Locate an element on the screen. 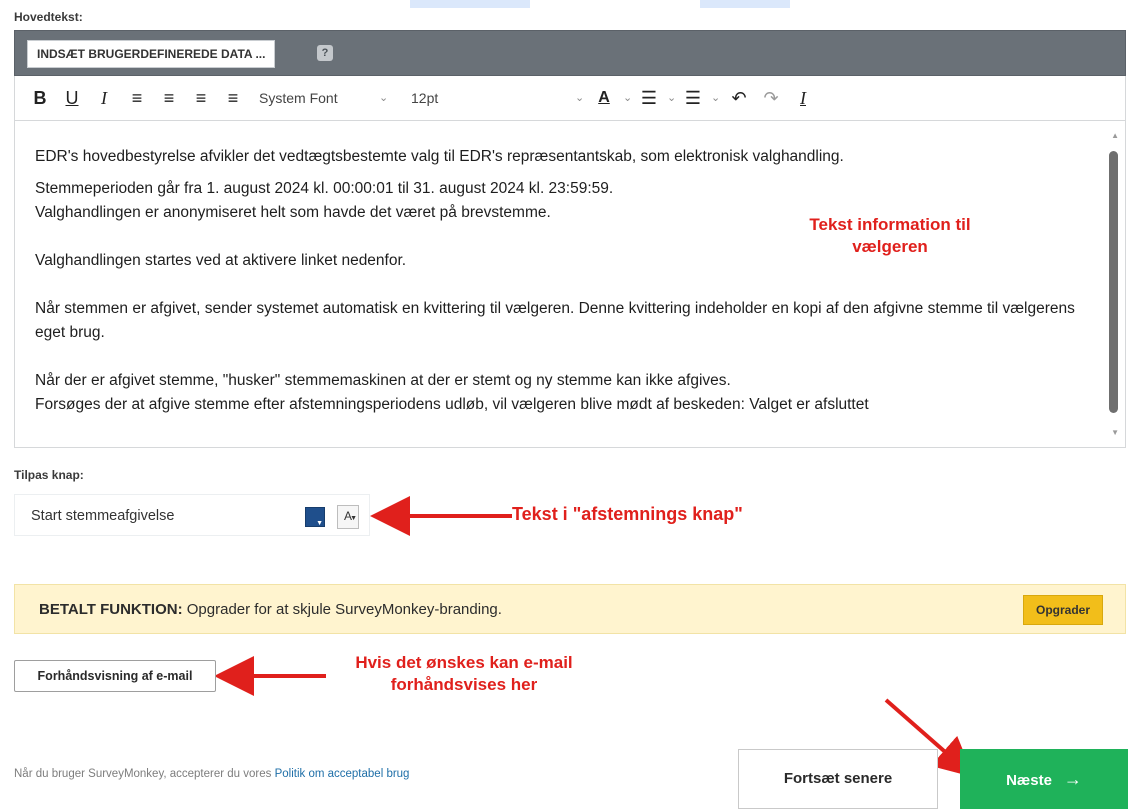 Image resolution: width=1140 pixels, height=812 pixels. button-color-picker: ▼ is located at coordinates (315, 517).